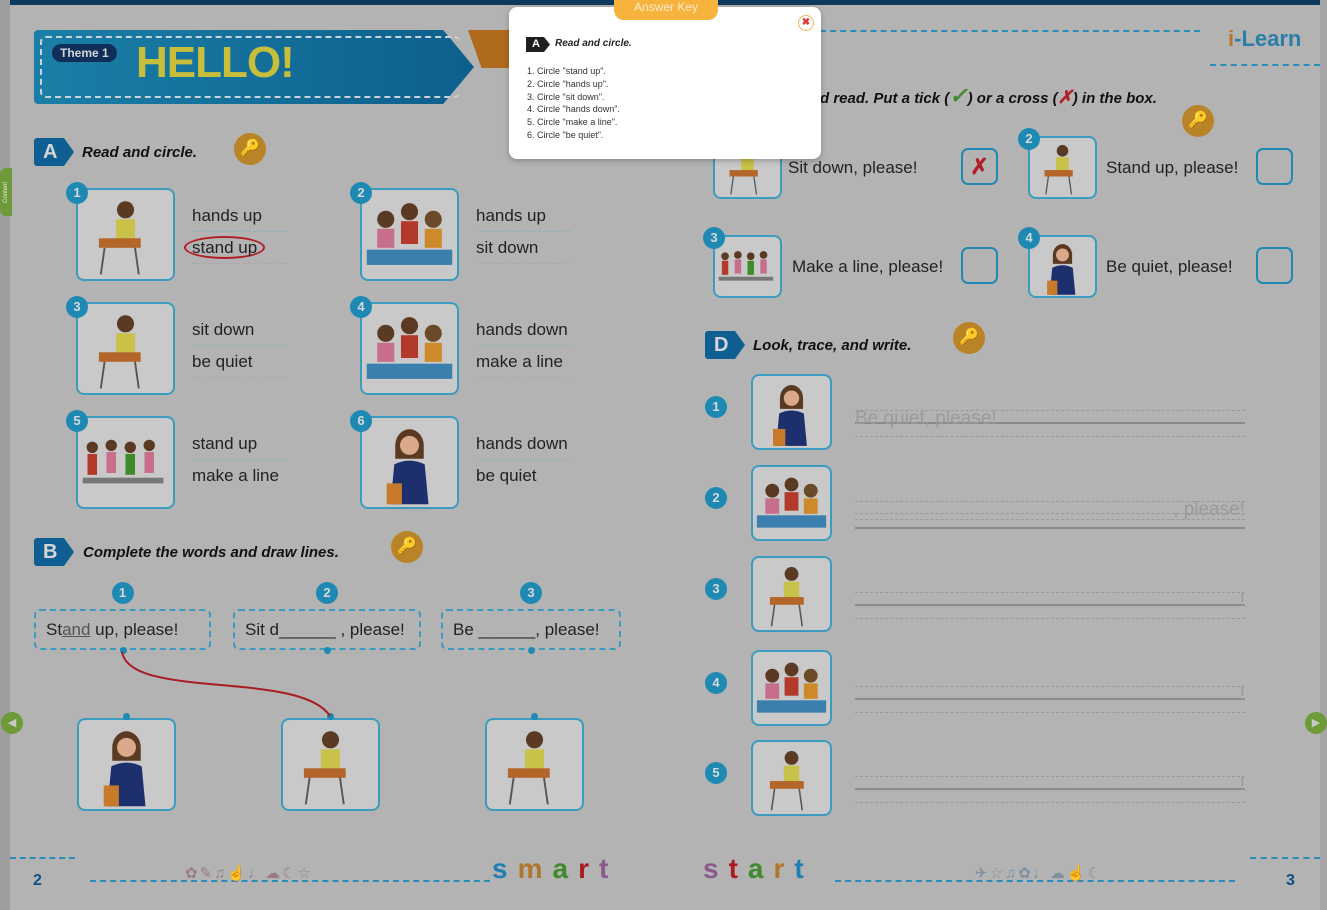  Describe the element at coordinates (1050, 426) in the screenshot. I see `writing-line: Be quiet, please!` at that location.